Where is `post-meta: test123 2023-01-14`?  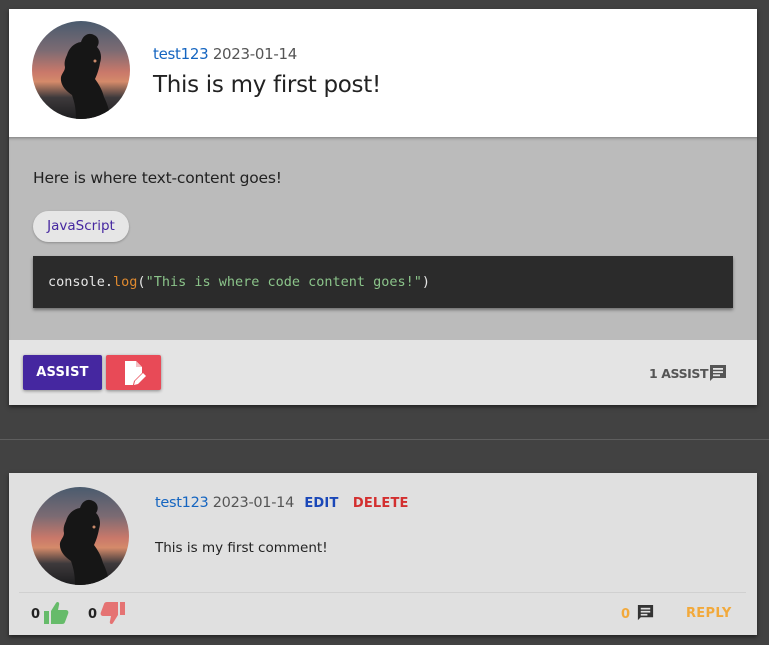 post-meta: test123 2023-01-14 is located at coordinates (225, 54).